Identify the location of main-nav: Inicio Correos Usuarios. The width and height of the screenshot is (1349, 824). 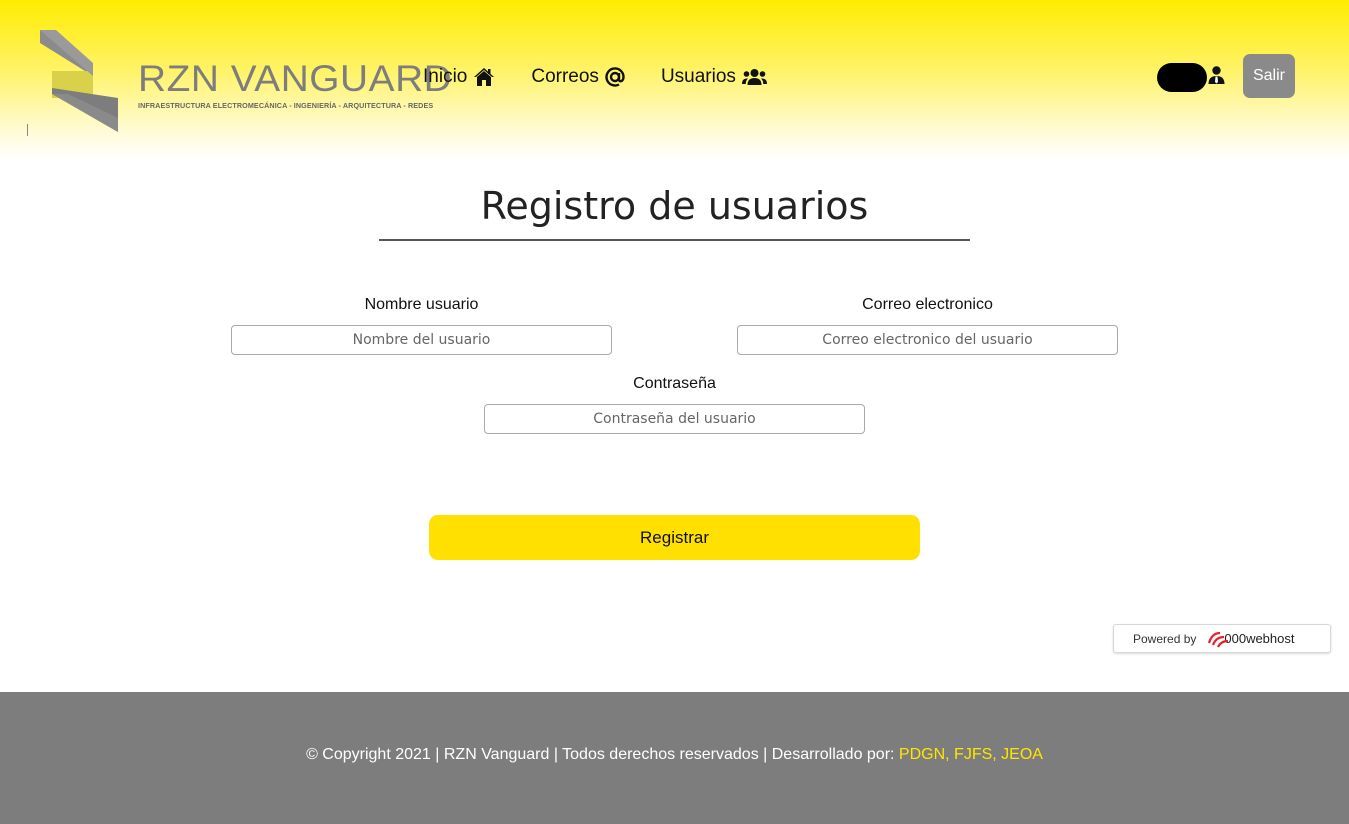
(595, 77).